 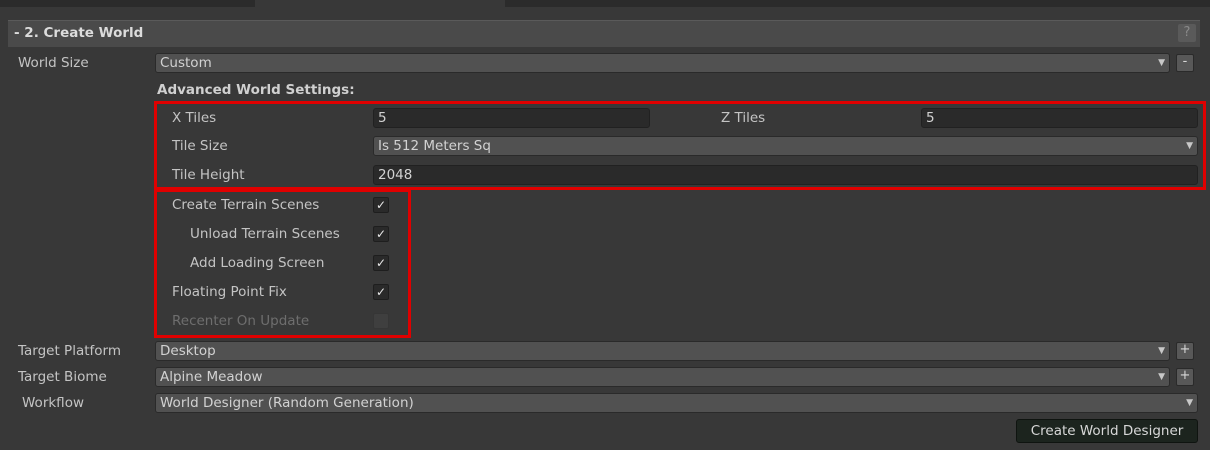 I want to click on floating-point-fix-checkbox: ✓, so click(x=381, y=292).